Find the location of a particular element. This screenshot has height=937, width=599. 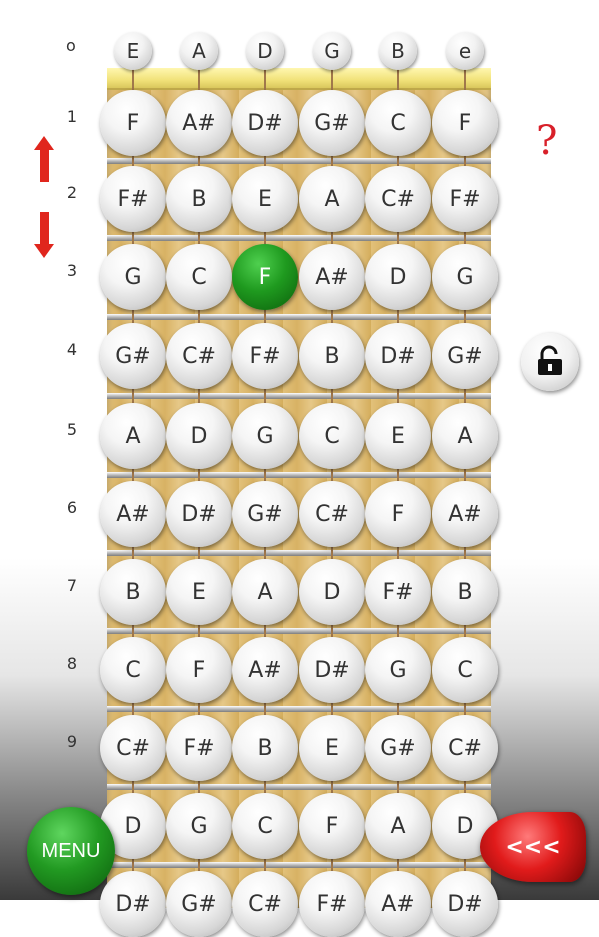

unlock-icon is located at coordinates (550, 360).